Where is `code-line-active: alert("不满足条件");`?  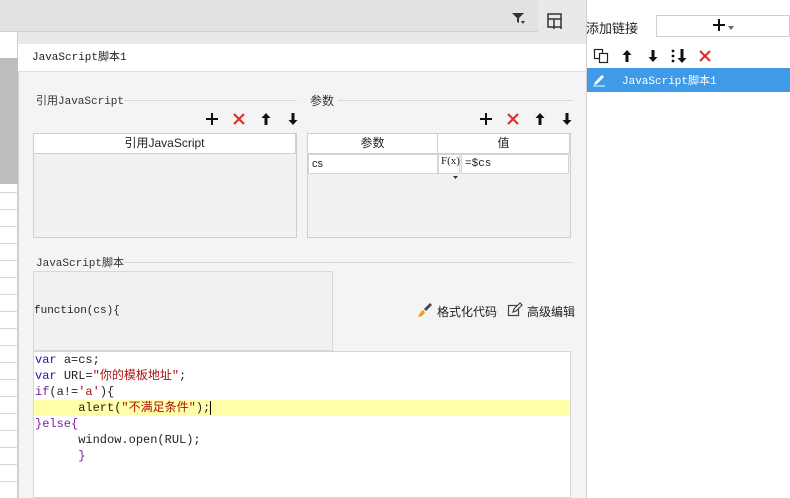
code-line-active: alert("不满足条件"); is located at coordinates (302, 408).